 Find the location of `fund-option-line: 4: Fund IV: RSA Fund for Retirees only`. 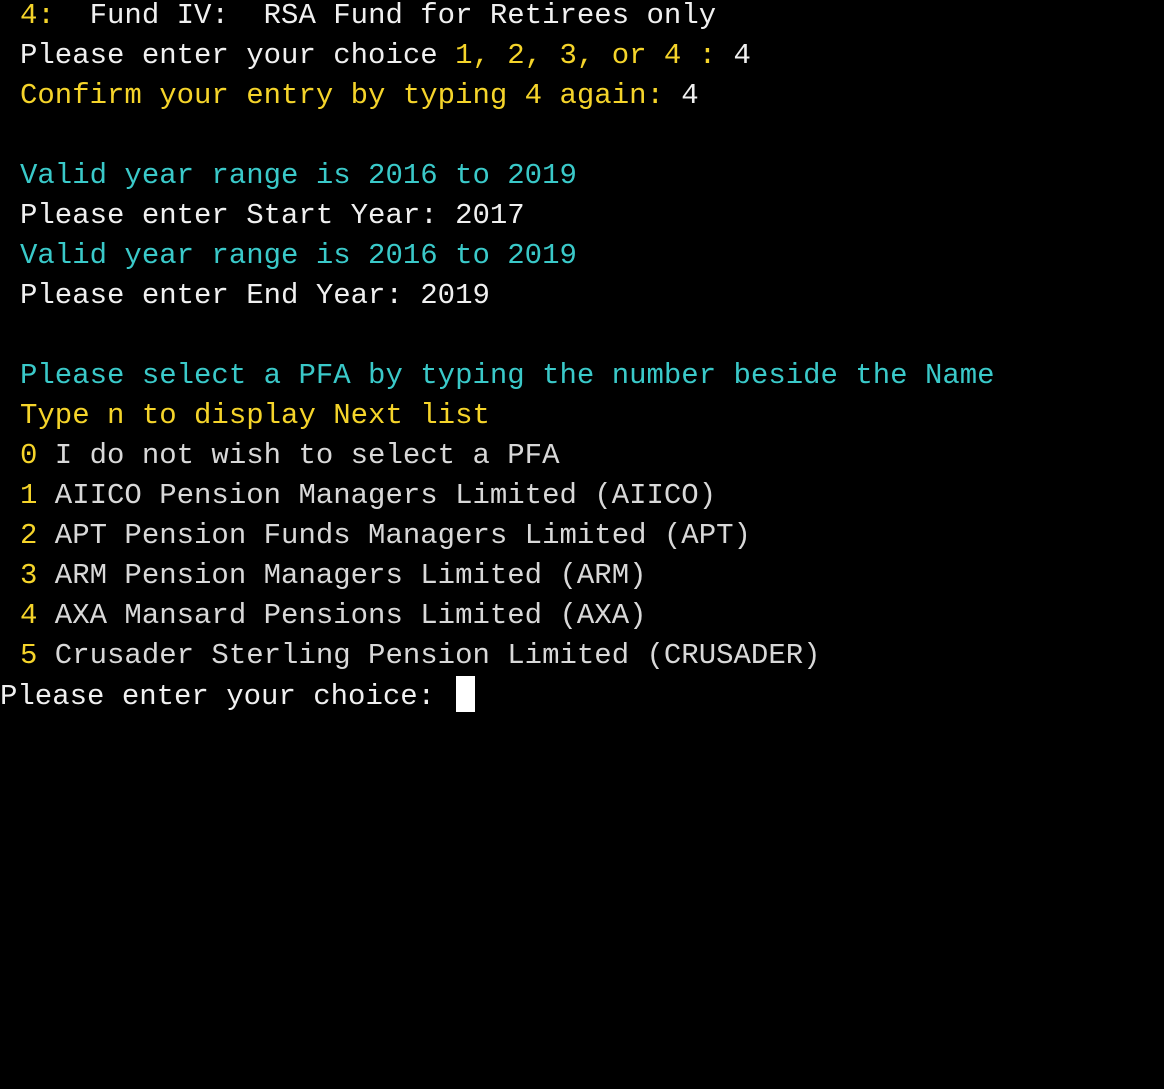

fund-option-line: 4: Fund IV: RSA Fund for Retirees only is located at coordinates (368, 18).